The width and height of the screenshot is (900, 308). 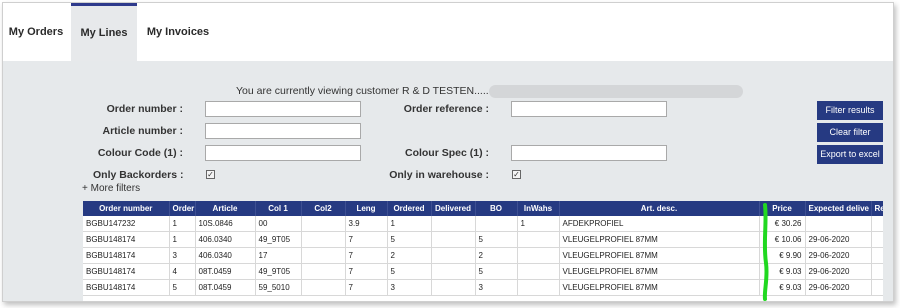 What do you see at coordinates (36, 32) in the screenshot?
I see `tab-my-orders: My Orders` at bounding box center [36, 32].